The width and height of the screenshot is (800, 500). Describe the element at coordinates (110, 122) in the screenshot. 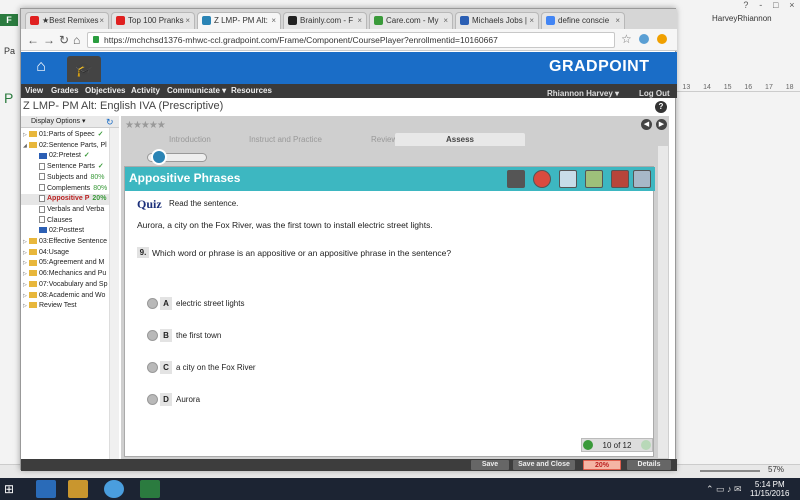

I see `refresh-icon: ↻` at that location.